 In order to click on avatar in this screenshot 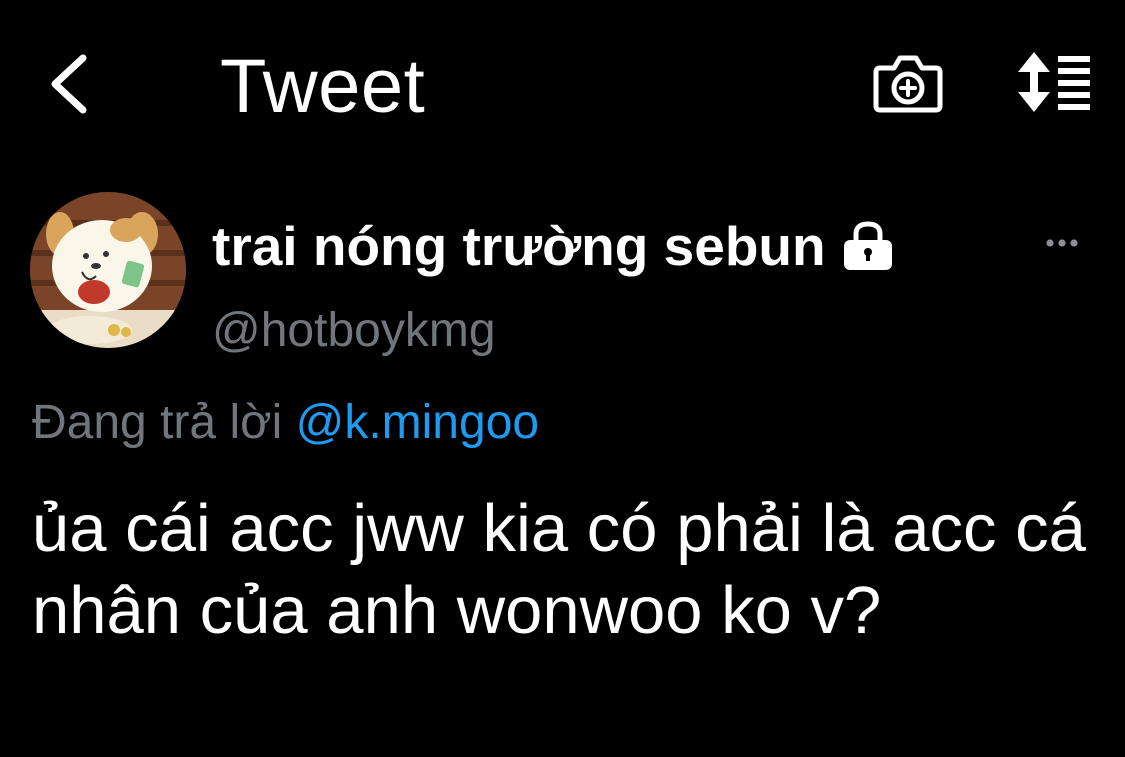, I will do `click(108, 270)`.